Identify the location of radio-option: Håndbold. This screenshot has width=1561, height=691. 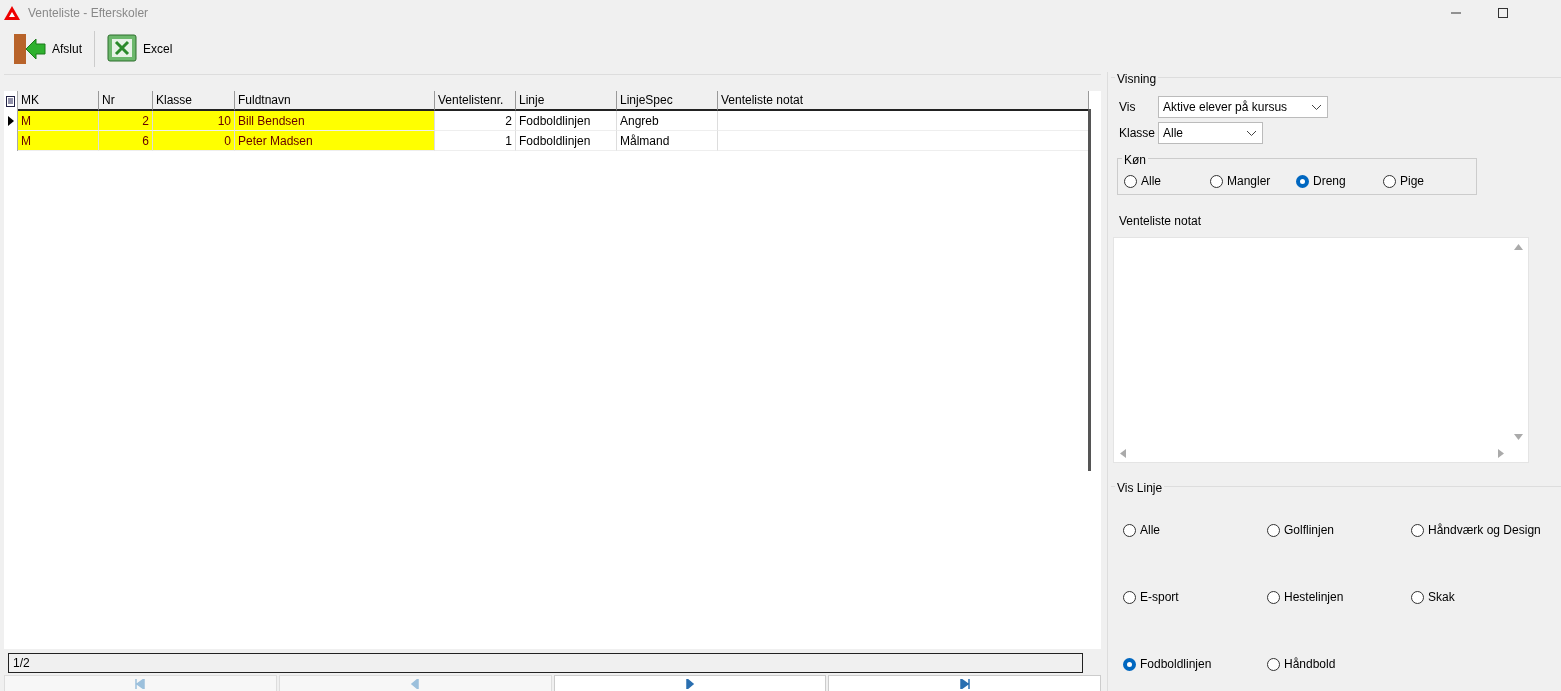
(1339, 664).